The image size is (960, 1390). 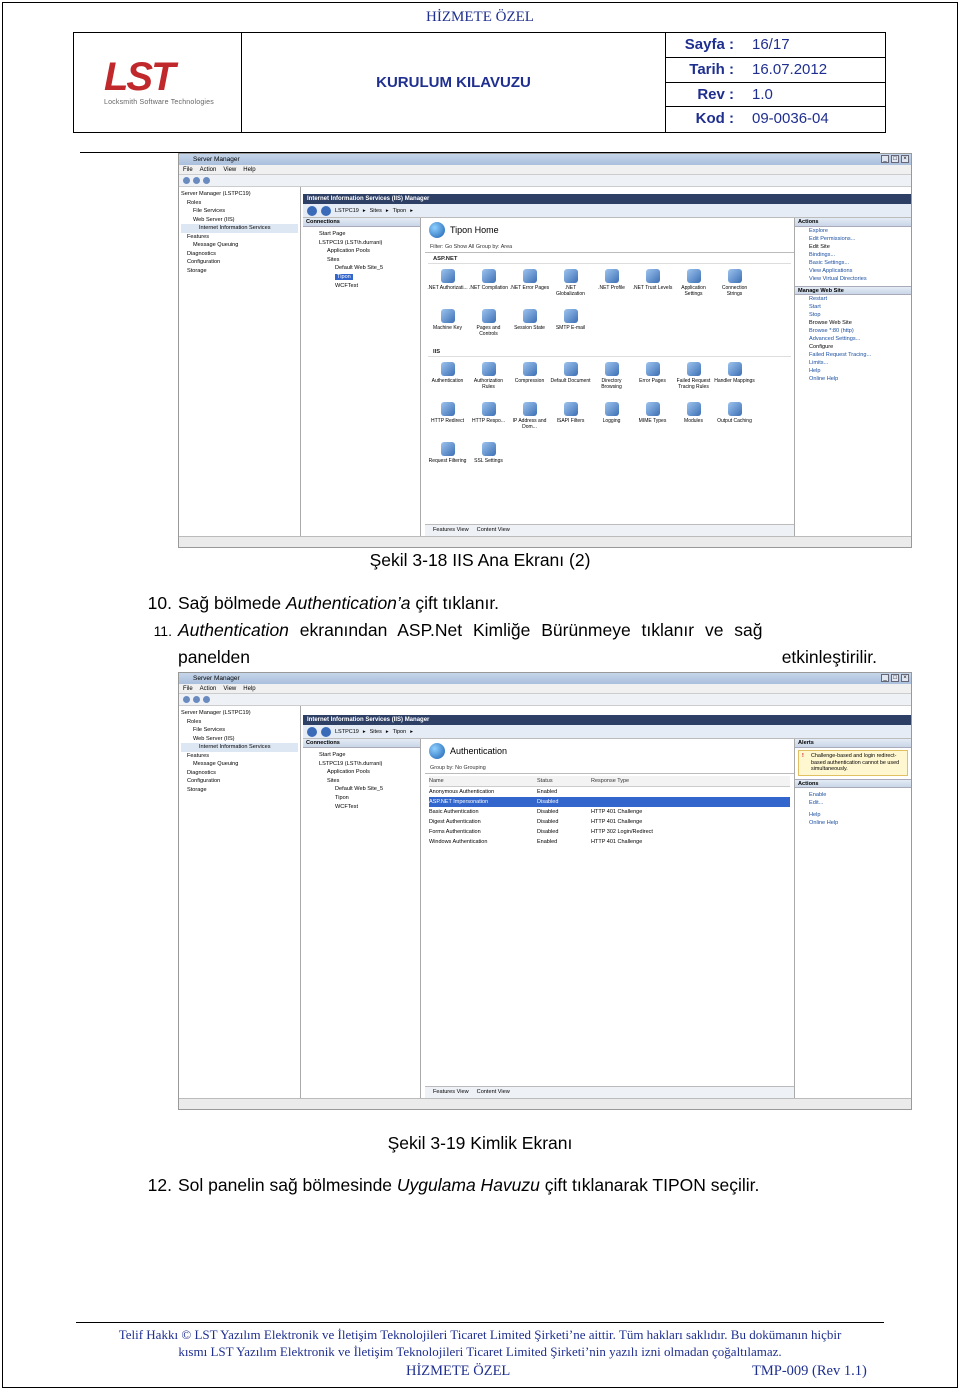 I want to click on feature-icon: Output Caching, so click(x=734, y=419).